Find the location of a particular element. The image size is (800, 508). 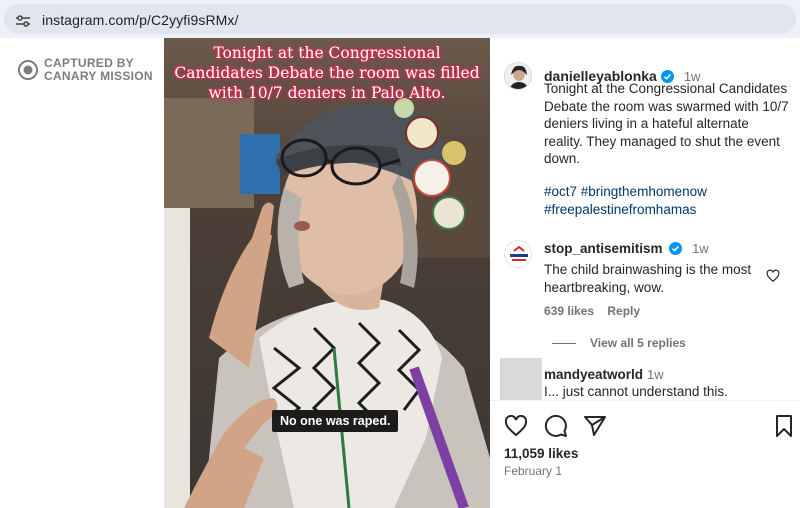

comment-like-heart-icon is located at coordinates (773, 276).